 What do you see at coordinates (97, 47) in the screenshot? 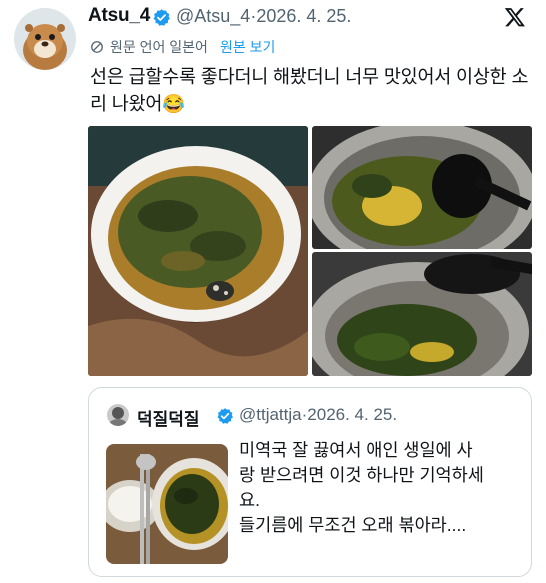
I see `translate-icon` at bounding box center [97, 47].